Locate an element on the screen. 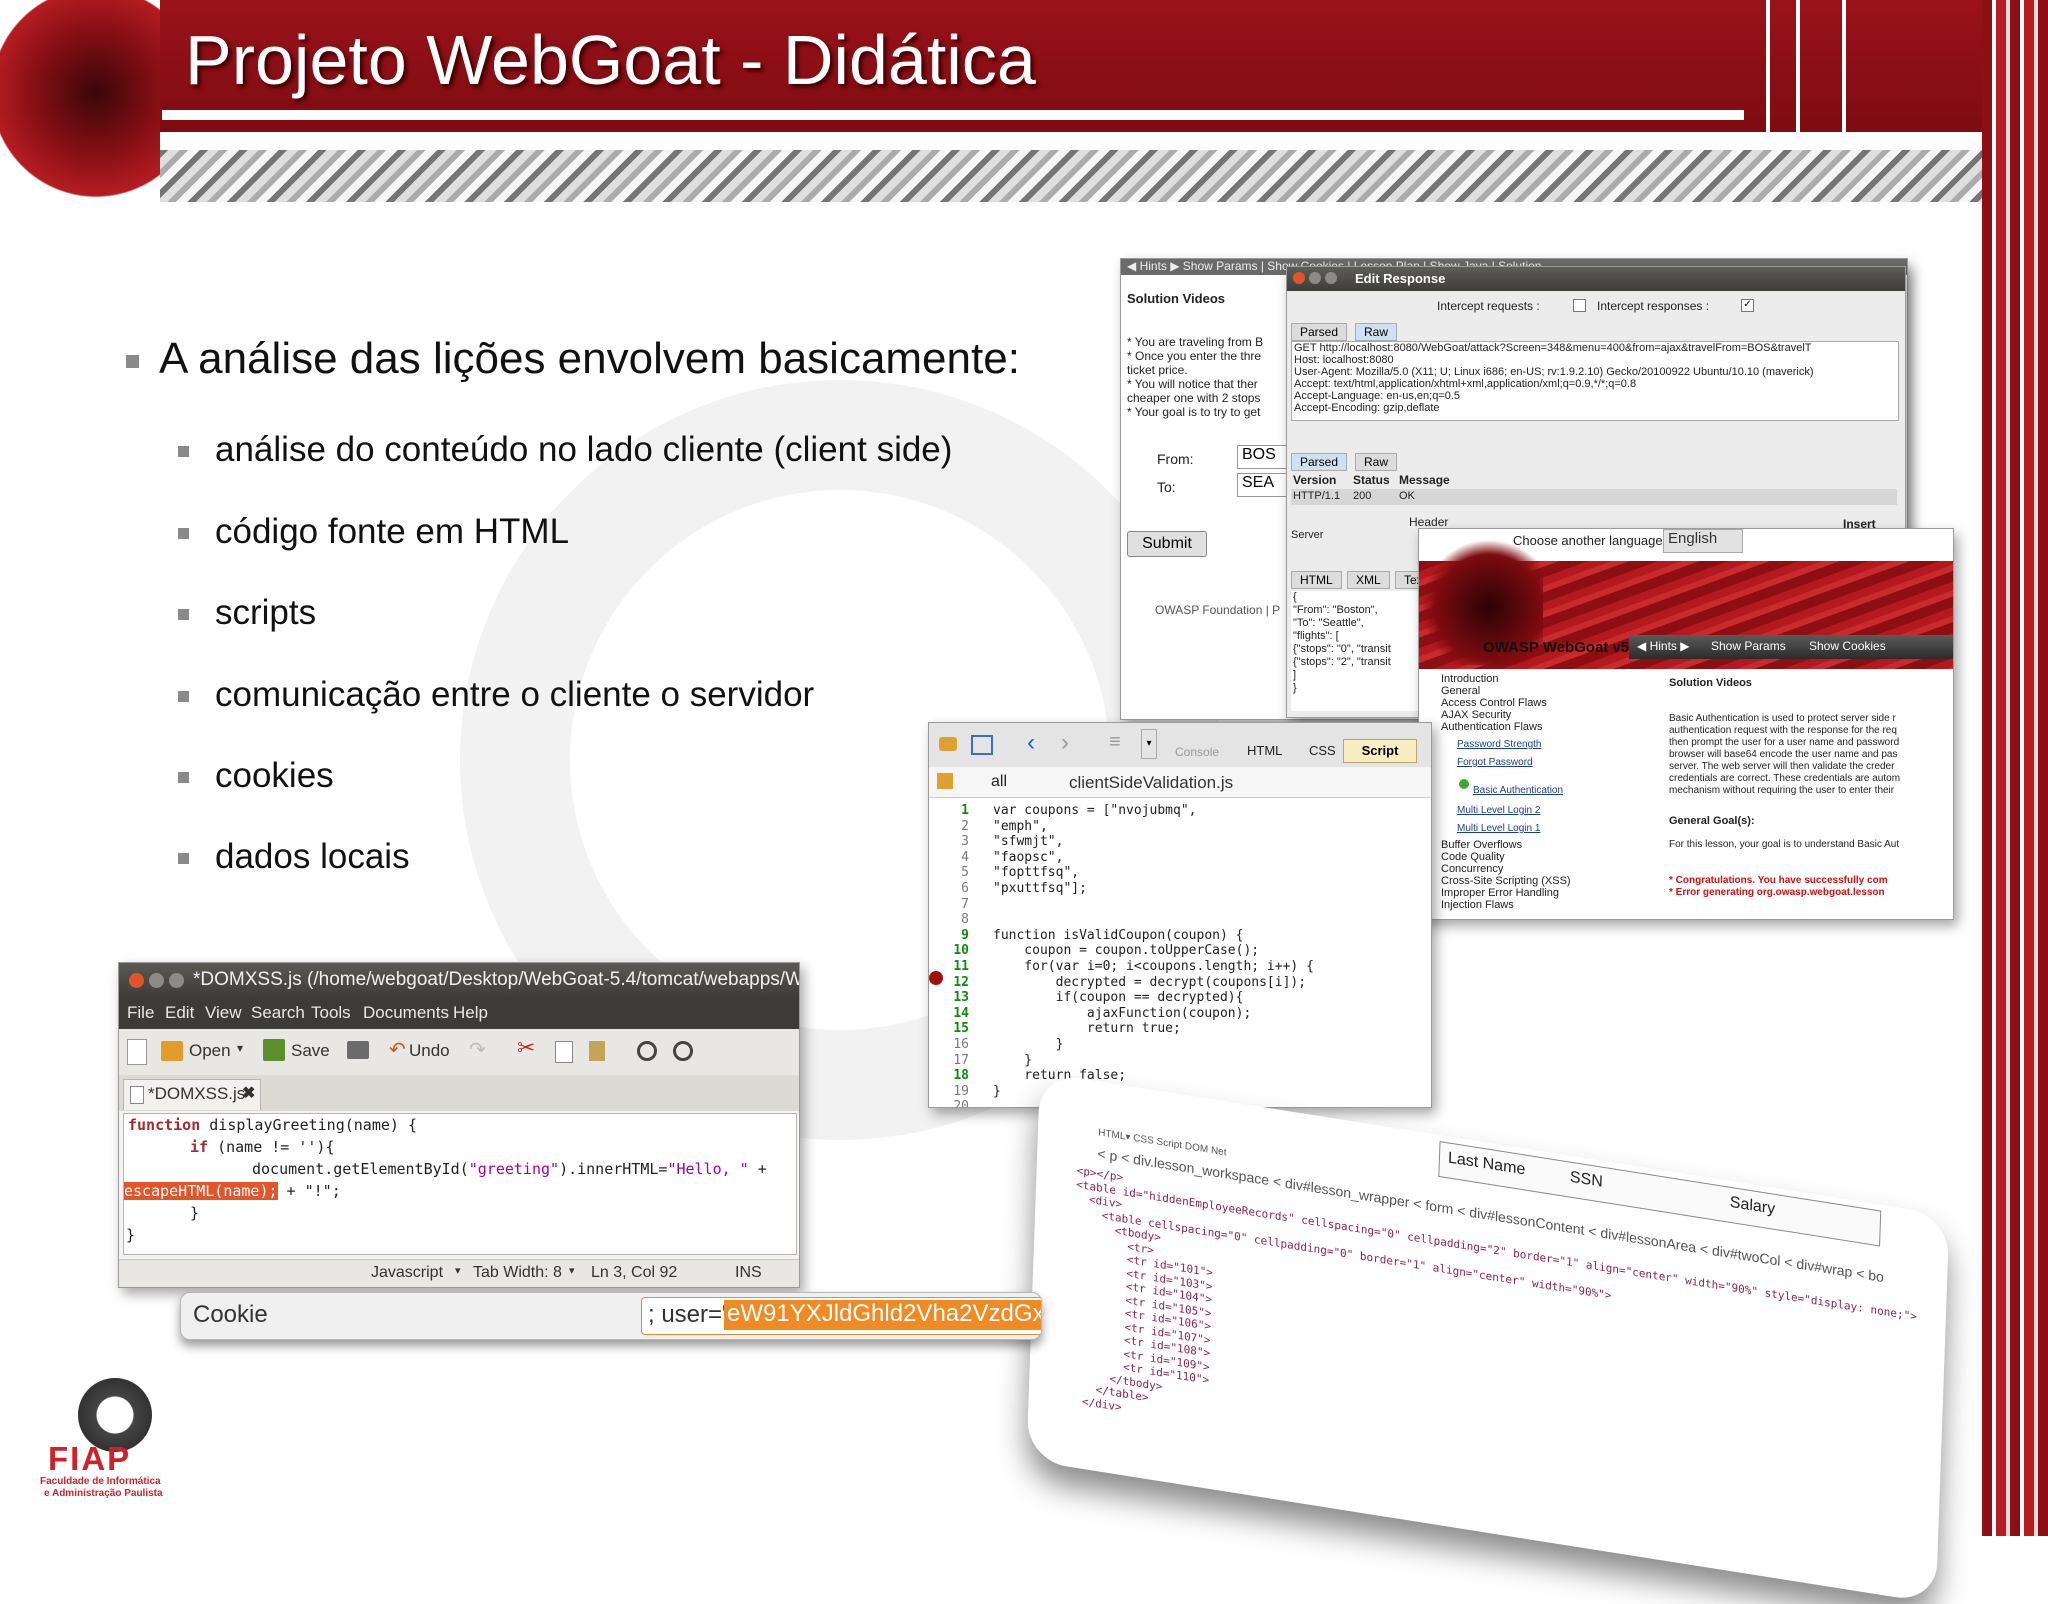  intercept-requests-checkbox is located at coordinates (1579, 305).